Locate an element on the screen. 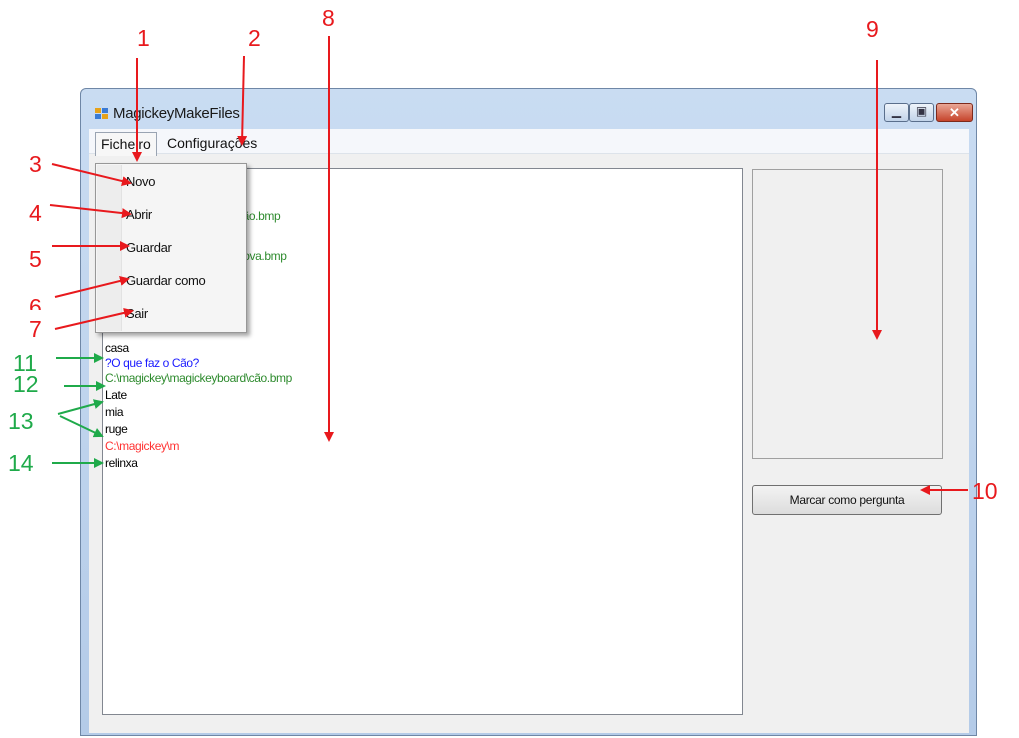 This screenshot has width=1019, height=738. annotation-label-4: 4 is located at coordinates (35, 213).